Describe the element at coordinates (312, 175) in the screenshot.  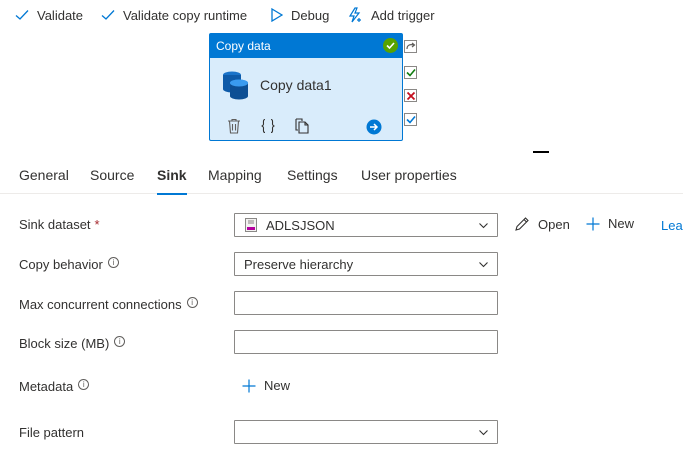
I see `tab-settings: Settings` at that location.